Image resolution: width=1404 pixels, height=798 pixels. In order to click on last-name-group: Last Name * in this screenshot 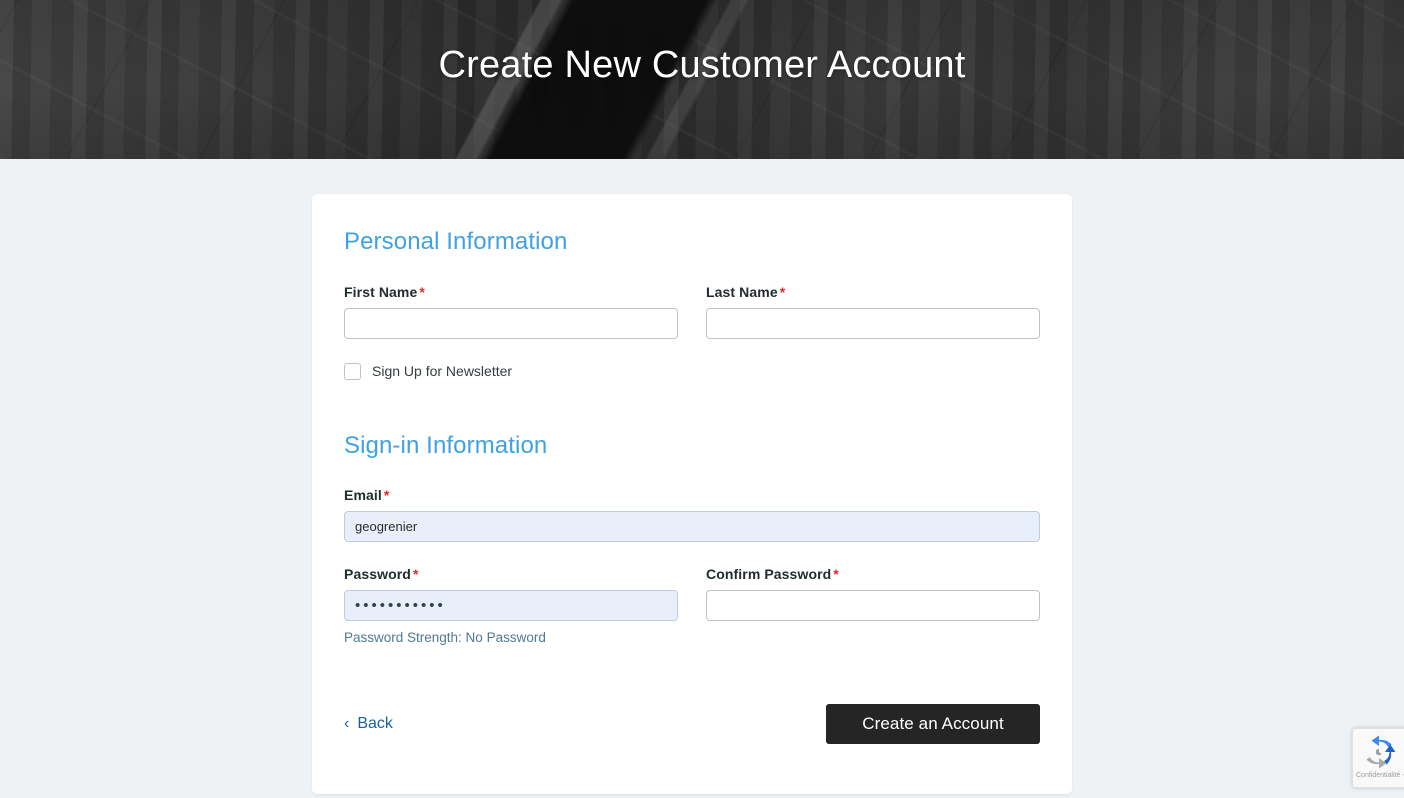, I will do `click(873, 311)`.